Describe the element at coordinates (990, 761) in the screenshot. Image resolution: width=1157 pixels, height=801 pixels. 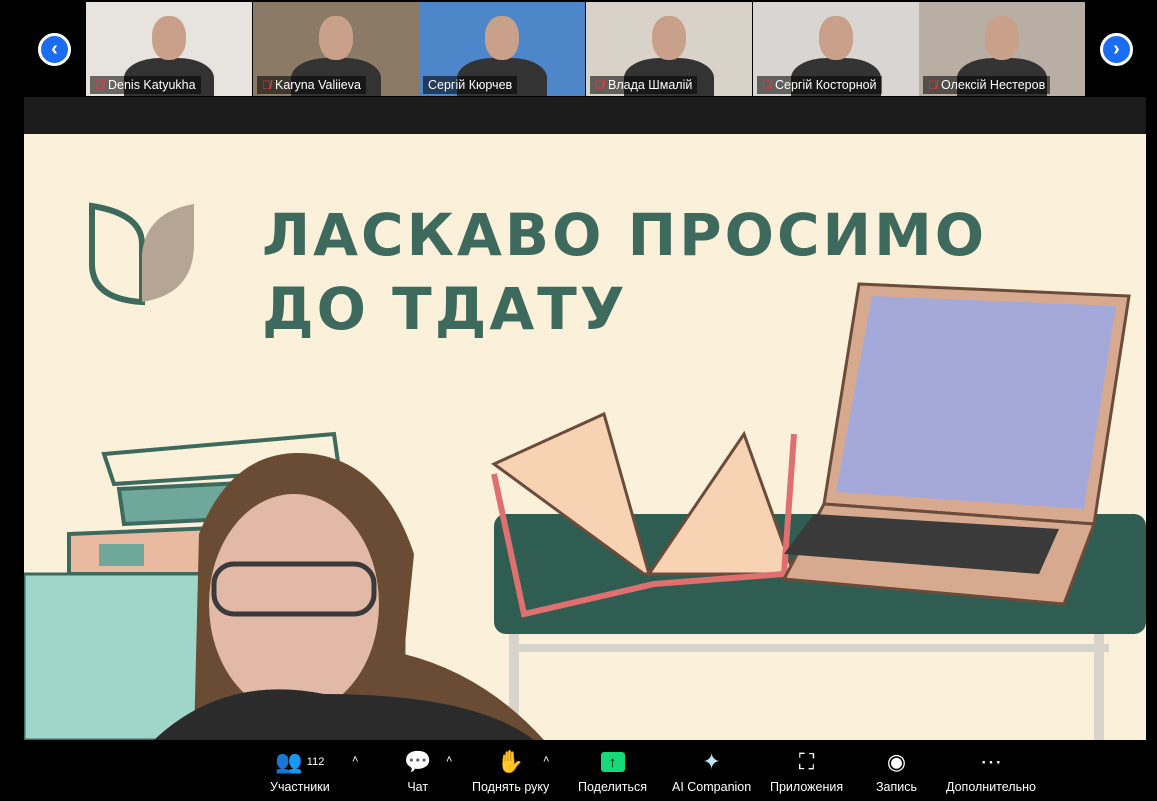
I see `more-dots-icon: ⋯` at that location.